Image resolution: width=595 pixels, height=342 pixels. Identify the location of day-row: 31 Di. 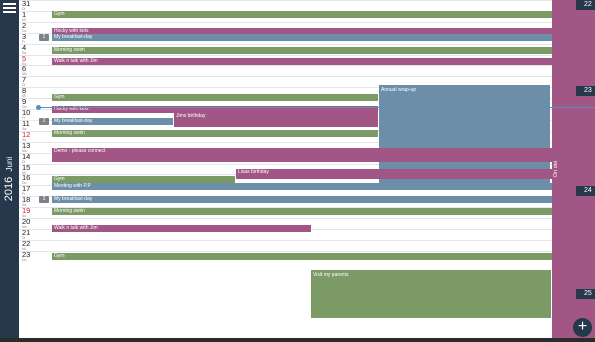
(285, 5).